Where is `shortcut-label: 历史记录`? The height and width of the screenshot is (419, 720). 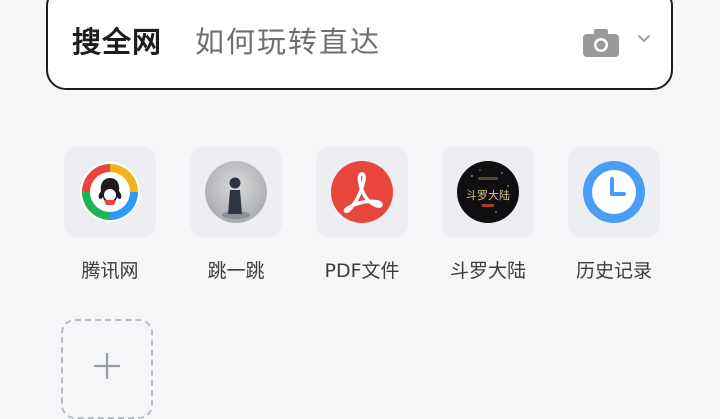 shortcut-label: 历史记录 is located at coordinates (613, 271).